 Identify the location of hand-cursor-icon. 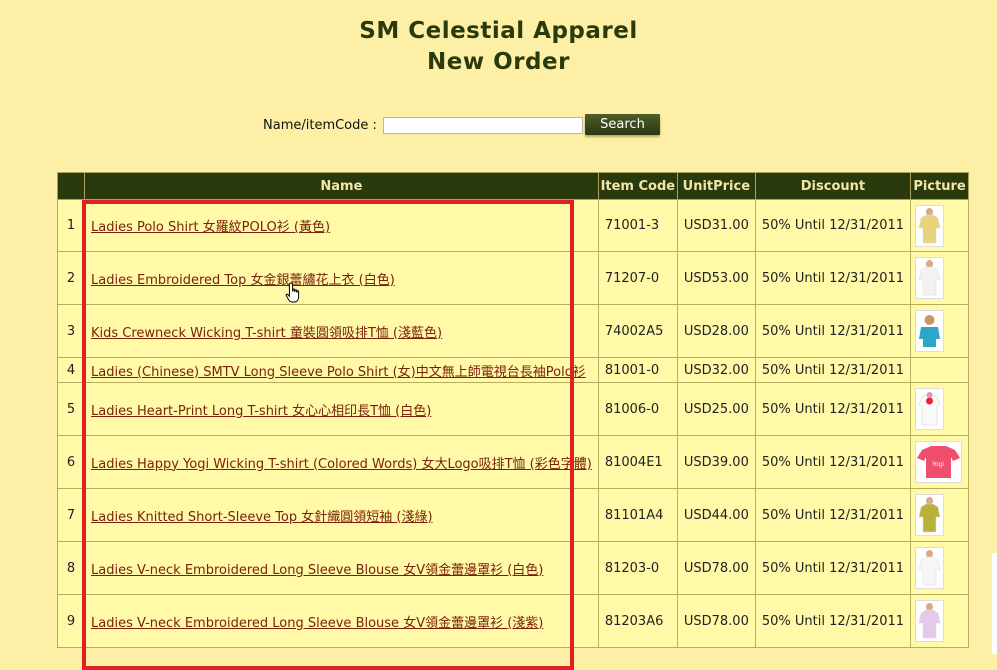
(292, 292).